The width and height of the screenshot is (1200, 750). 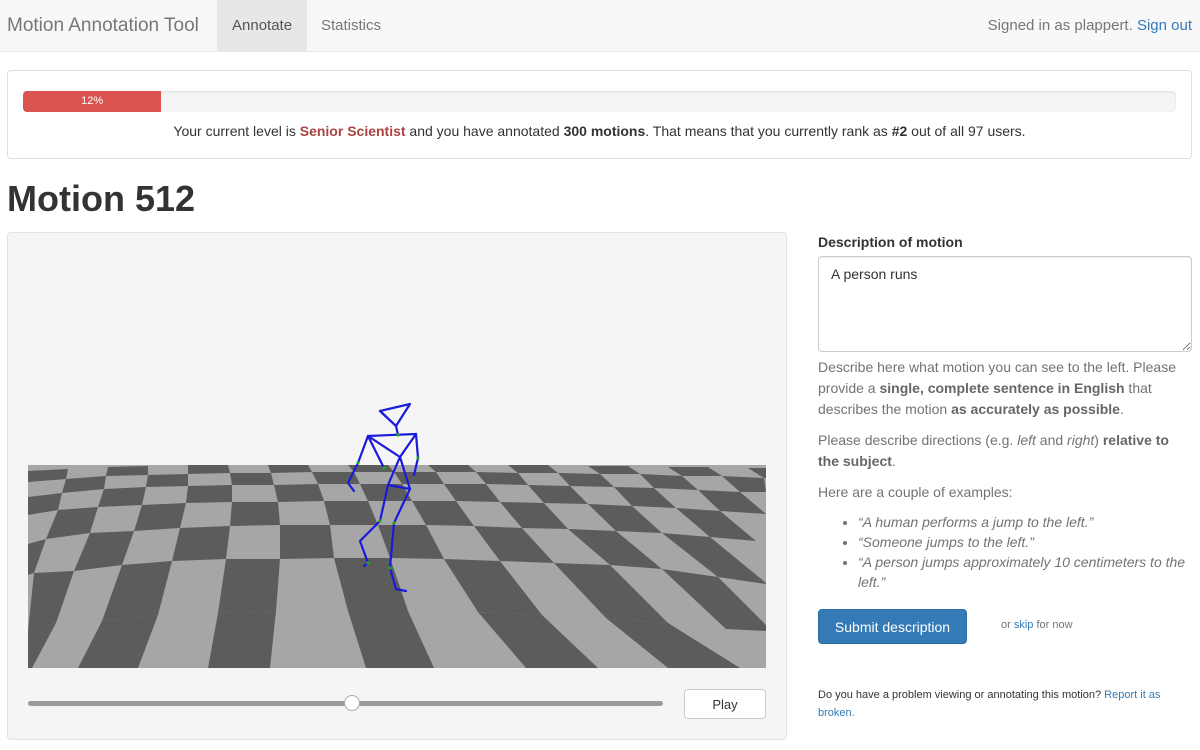 I want to click on help-1b: single, complete sentence in English, so click(x=1002, y=388).